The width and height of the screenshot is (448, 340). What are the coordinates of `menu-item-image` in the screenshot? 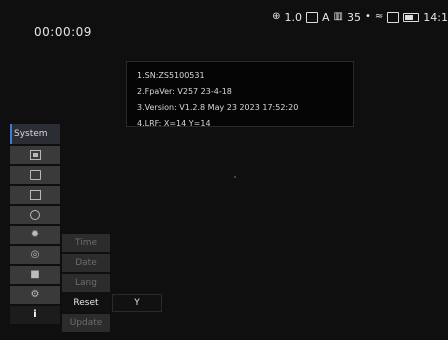 It's located at (35, 155).